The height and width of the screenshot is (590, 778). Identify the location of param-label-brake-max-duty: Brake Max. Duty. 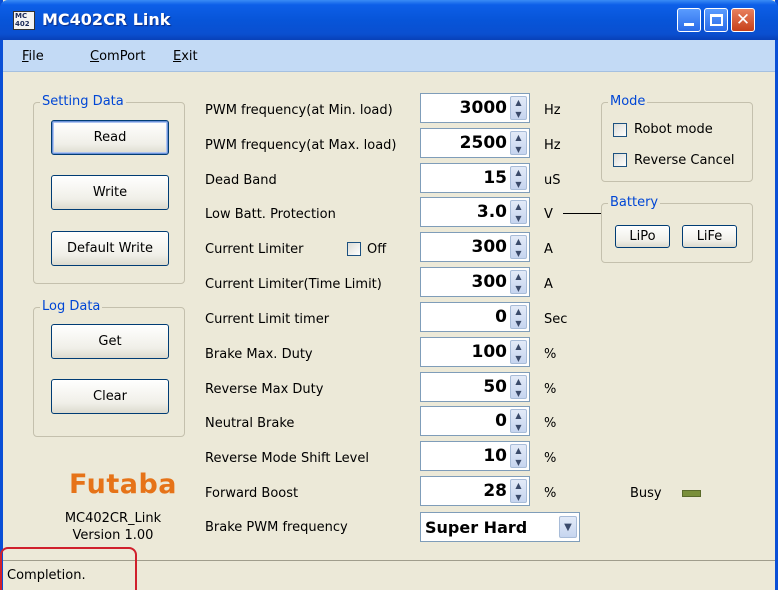
(259, 354).